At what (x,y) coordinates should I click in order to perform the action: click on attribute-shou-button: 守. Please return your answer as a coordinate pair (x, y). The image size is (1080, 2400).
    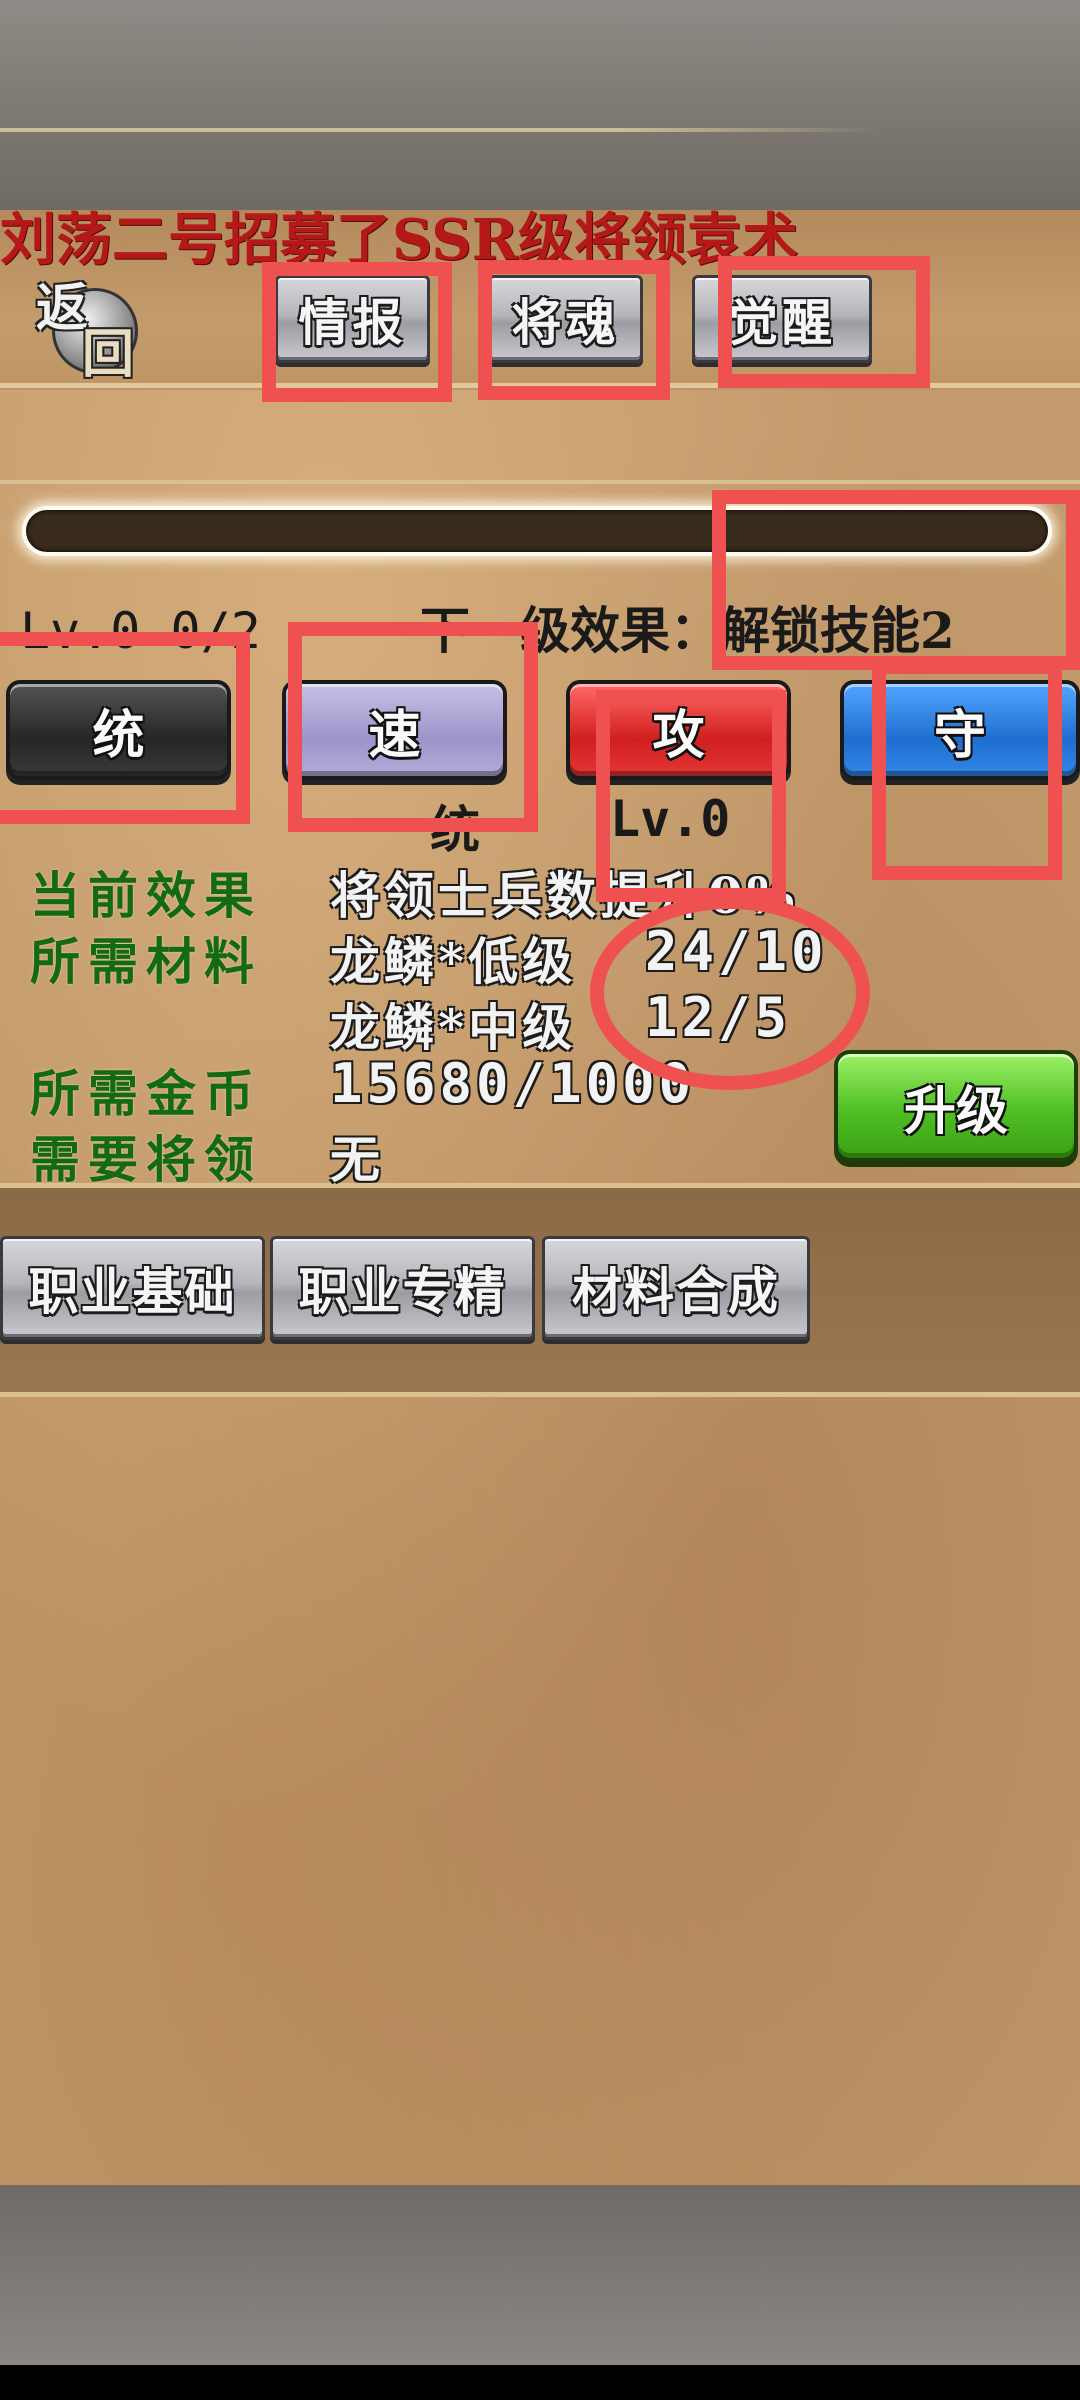
    Looking at the image, I should click on (960, 730).